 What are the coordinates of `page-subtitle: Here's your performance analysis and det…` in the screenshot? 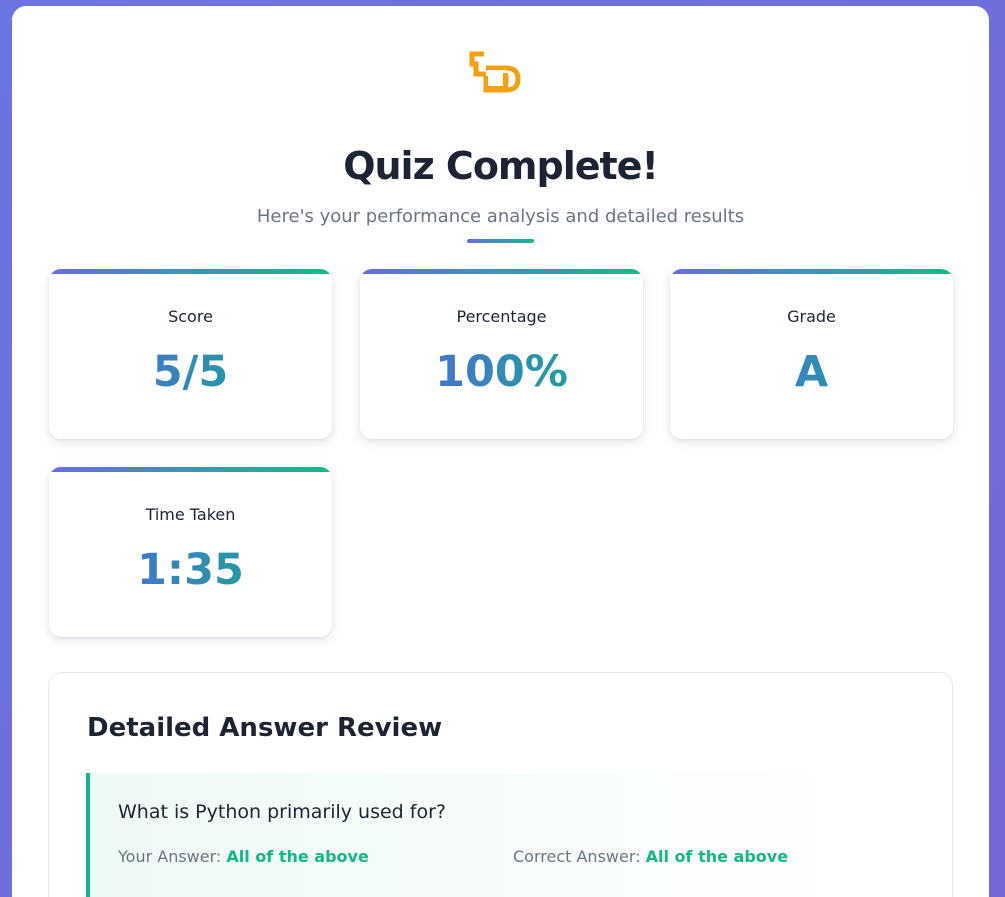 It's located at (500, 216).